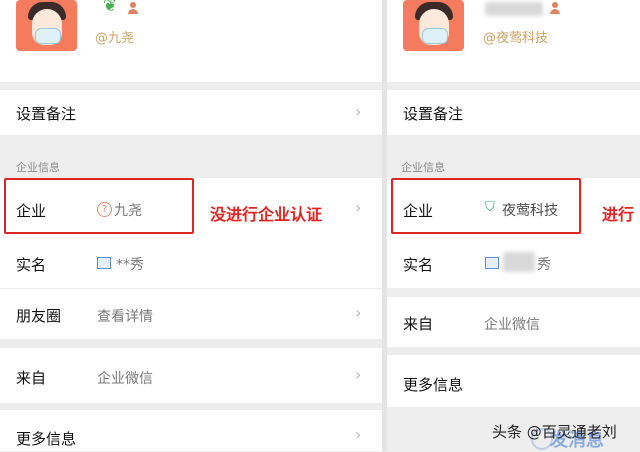 This screenshot has height=452, width=640. Describe the element at coordinates (513, 381) in the screenshot. I see `more-info-row: 更多信息` at that location.